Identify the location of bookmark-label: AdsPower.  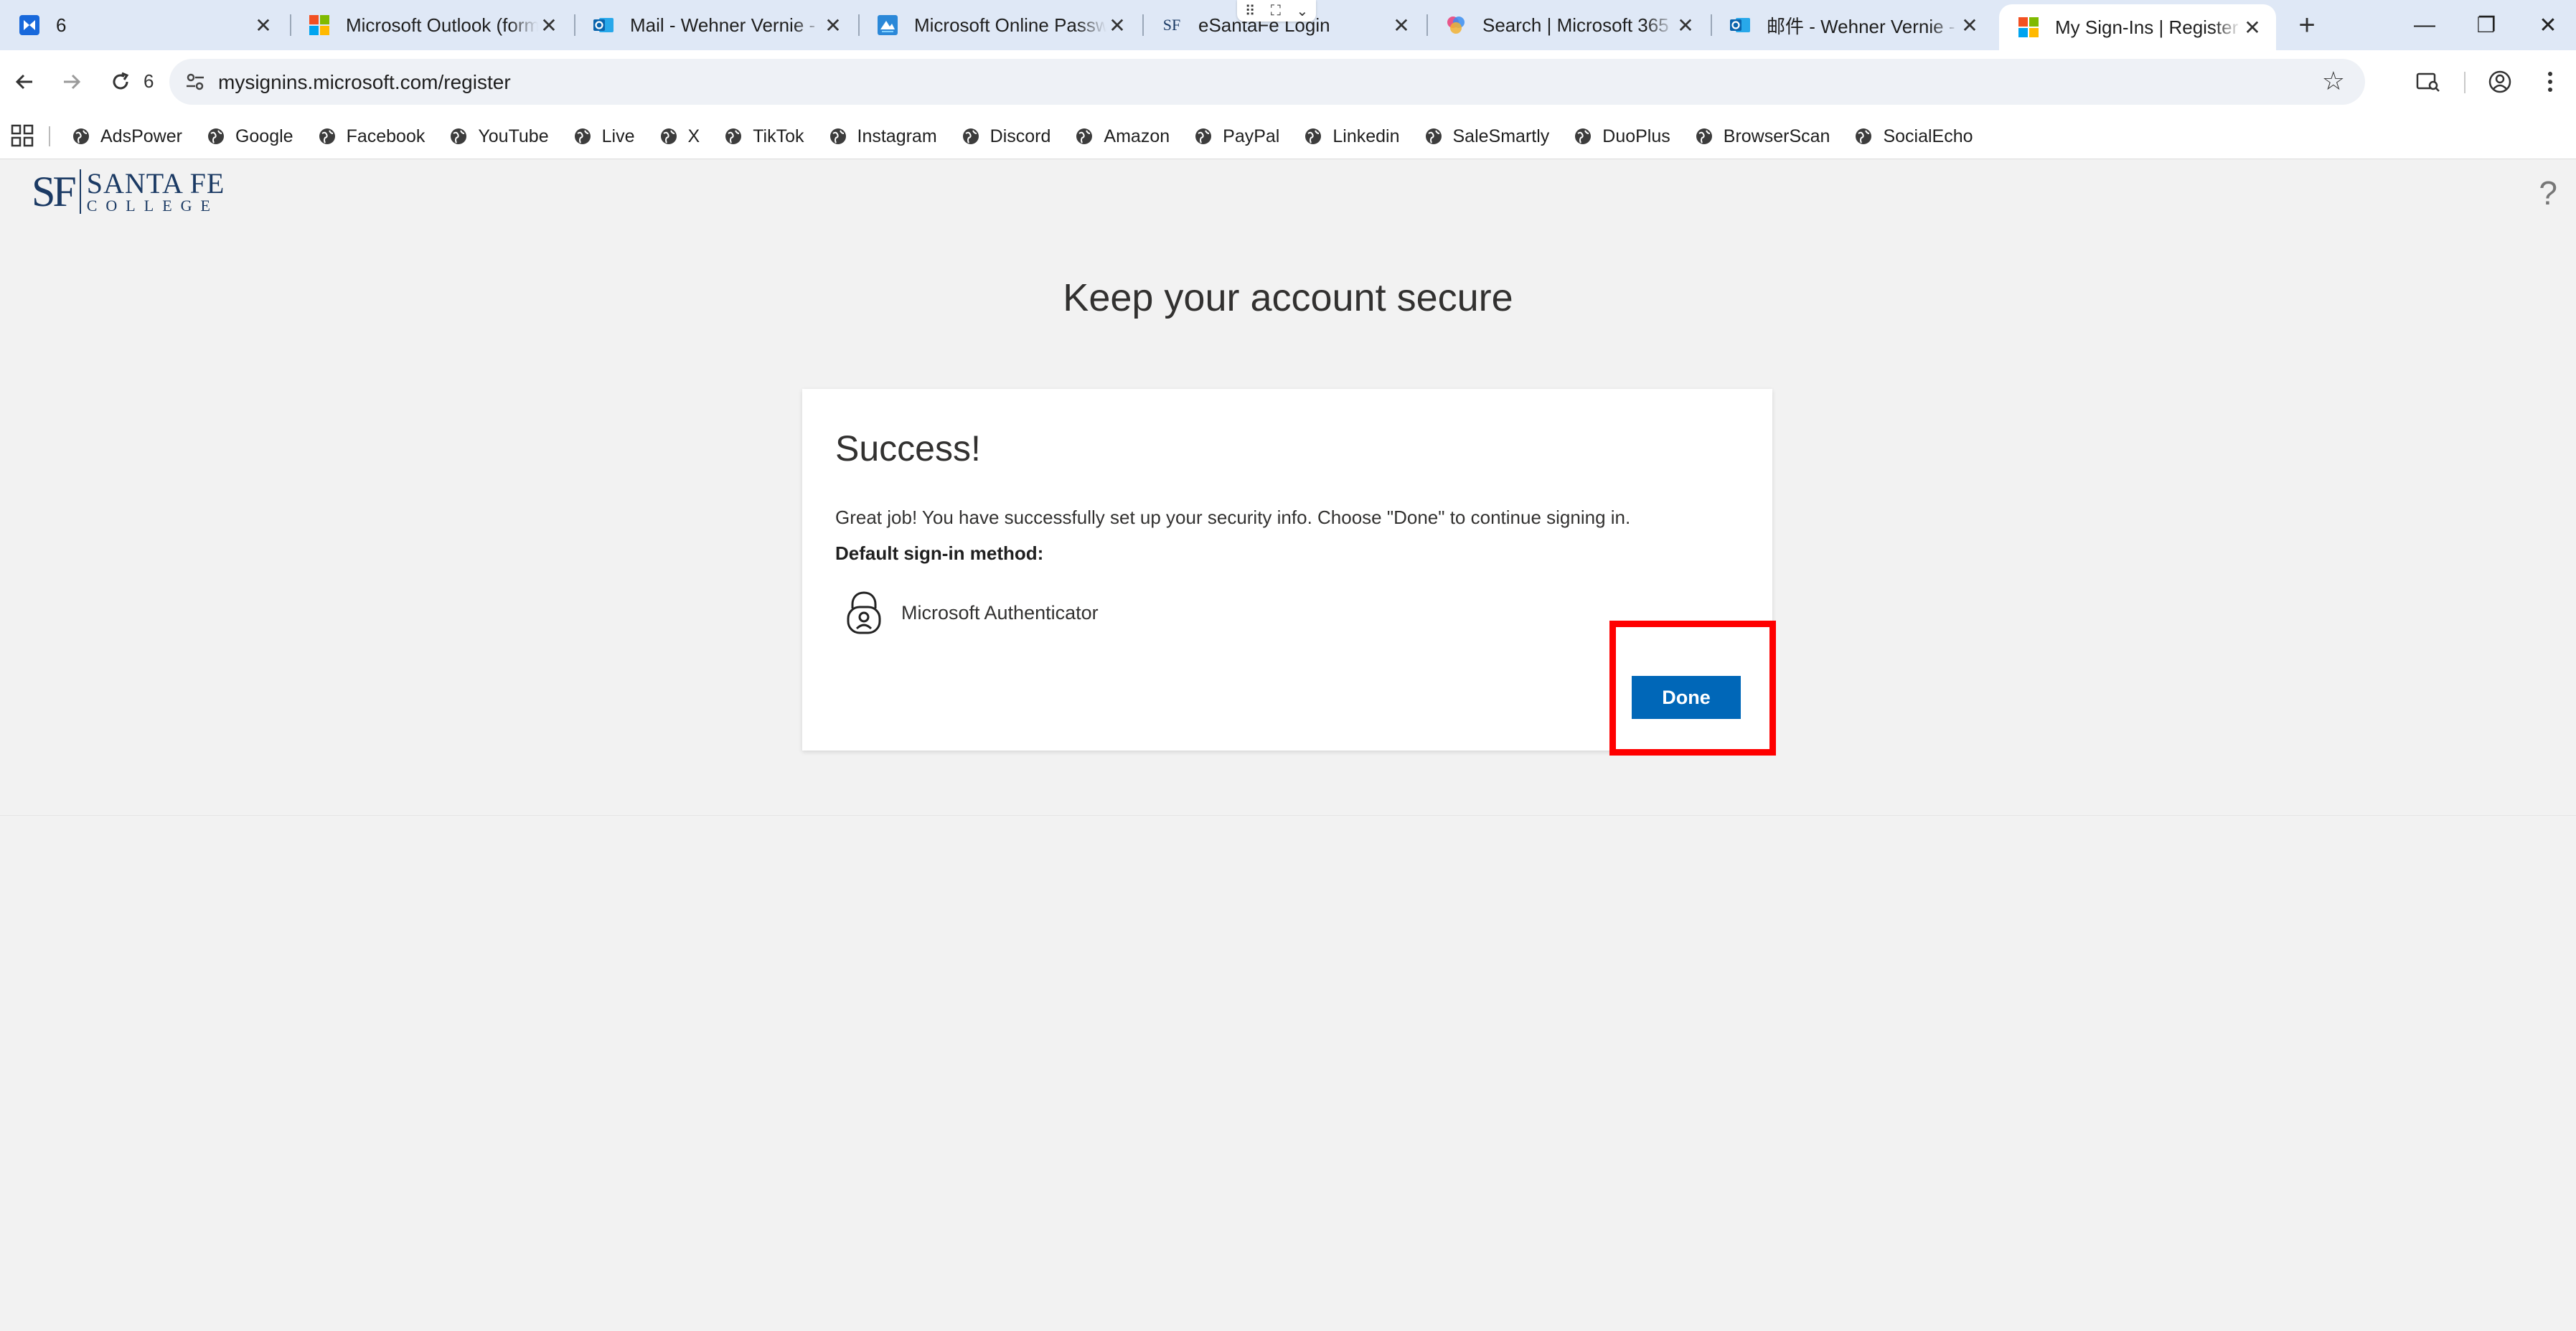
(141, 136).